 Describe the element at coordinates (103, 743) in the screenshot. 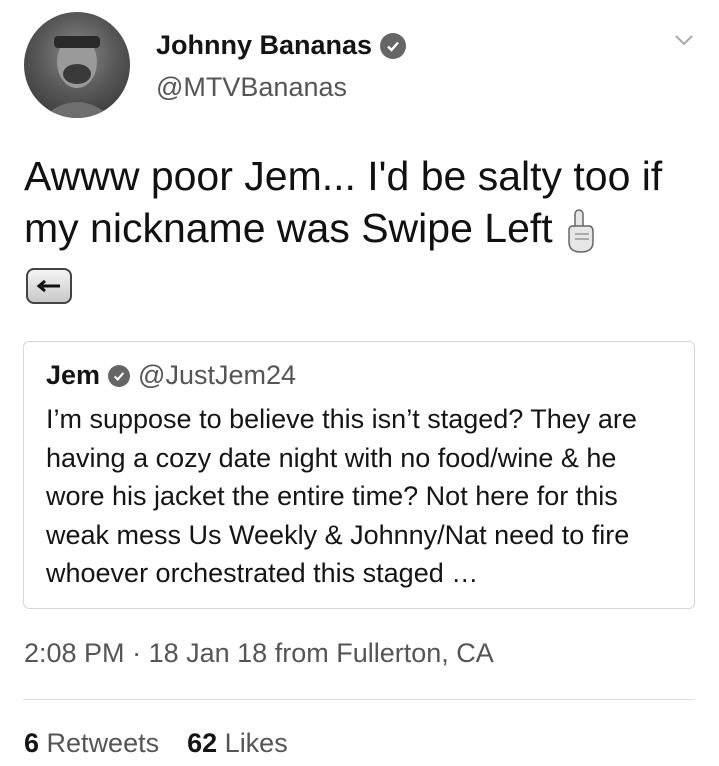

I see `retweets-label: Retweets` at that location.